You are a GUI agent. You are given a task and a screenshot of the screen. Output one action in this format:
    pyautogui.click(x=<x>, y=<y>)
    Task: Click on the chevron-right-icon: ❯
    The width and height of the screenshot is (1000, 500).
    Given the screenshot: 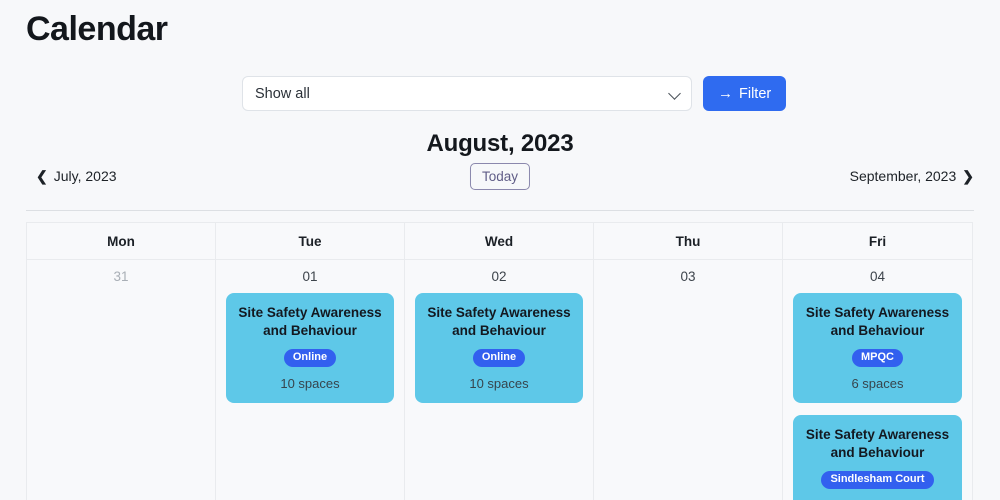 What is the action you would take?
    pyautogui.click(x=968, y=176)
    